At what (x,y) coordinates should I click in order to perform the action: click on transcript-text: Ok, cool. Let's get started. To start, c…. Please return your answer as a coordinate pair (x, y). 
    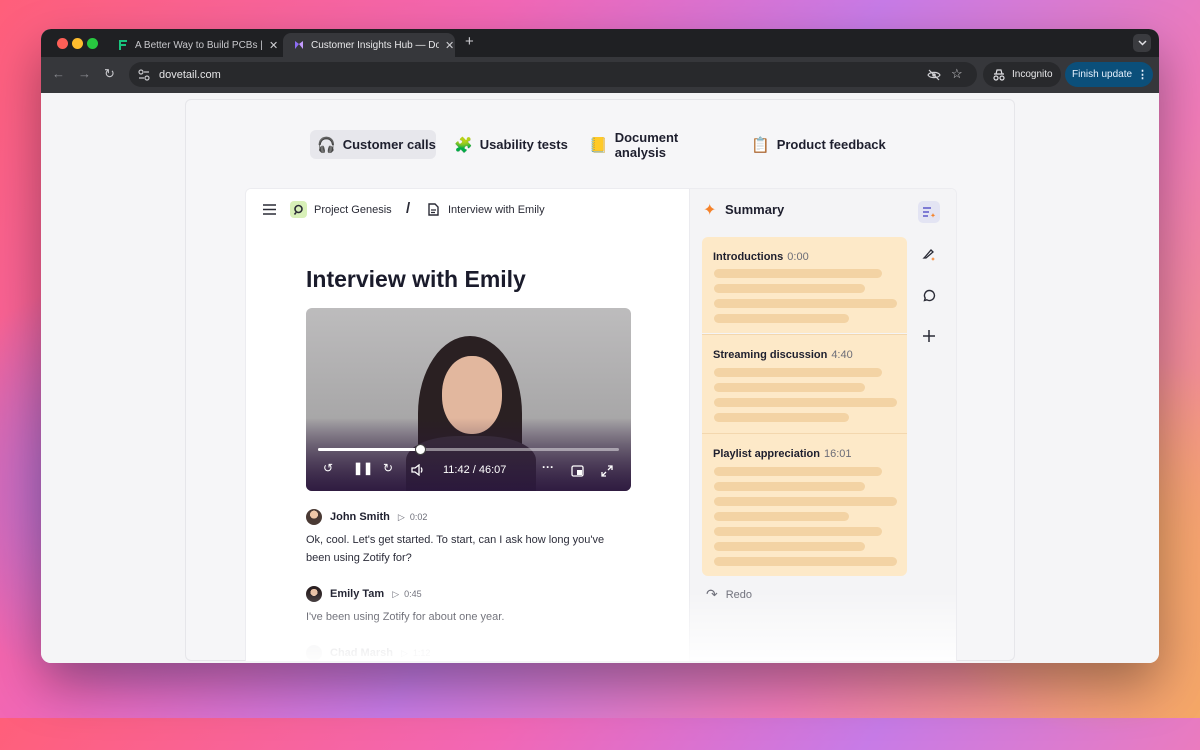
    Looking at the image, I should click on (455, 549).